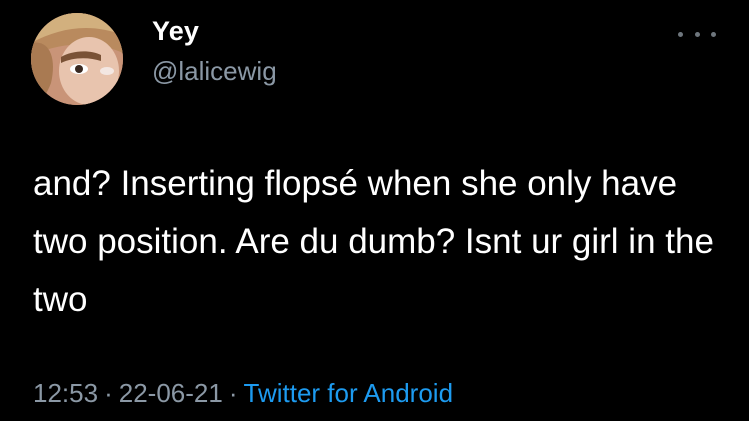 The width and height of the screenshot is (749, 421). I want to click on more-options-icon, so click(697, 34).